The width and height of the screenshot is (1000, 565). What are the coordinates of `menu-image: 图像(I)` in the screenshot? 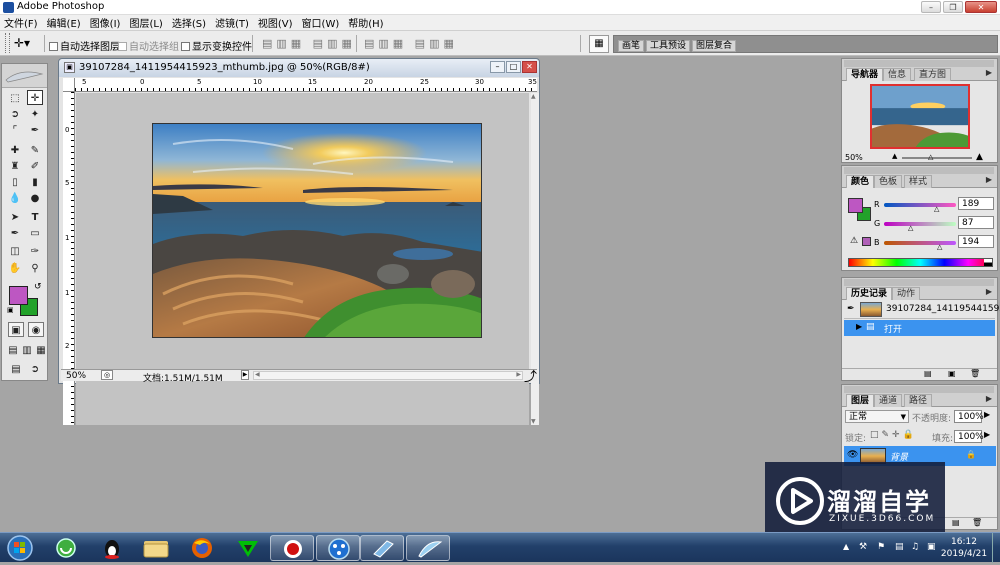 It's located at (105, 22).